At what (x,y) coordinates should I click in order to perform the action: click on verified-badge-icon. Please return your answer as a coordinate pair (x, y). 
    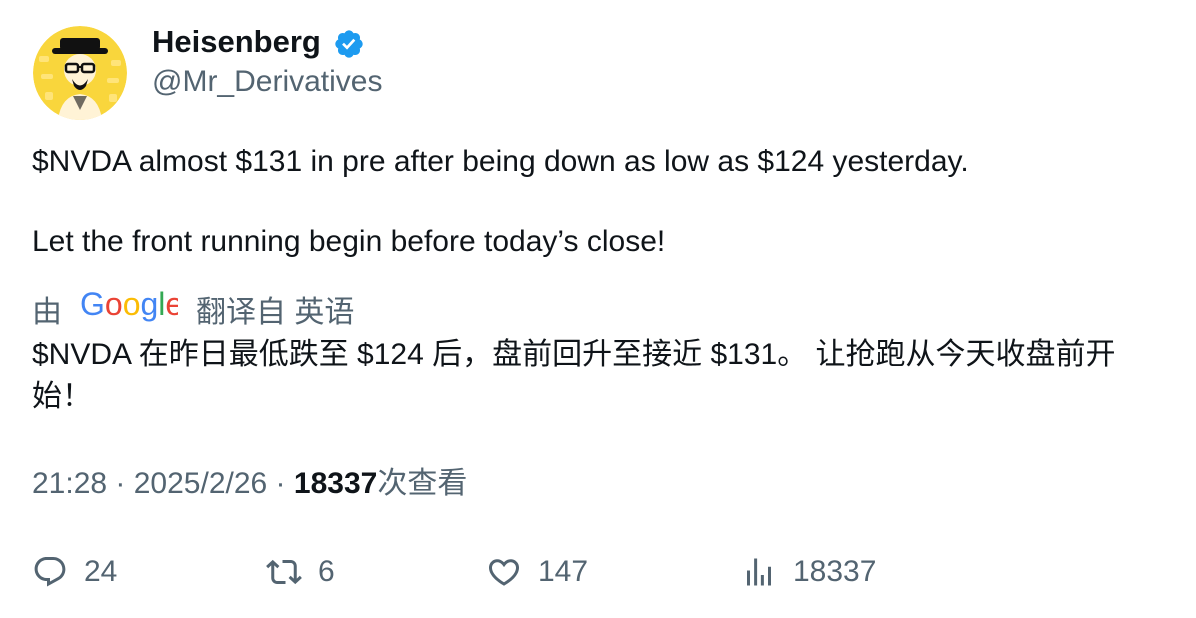
    Looking at the image, I should click on (349, 44).